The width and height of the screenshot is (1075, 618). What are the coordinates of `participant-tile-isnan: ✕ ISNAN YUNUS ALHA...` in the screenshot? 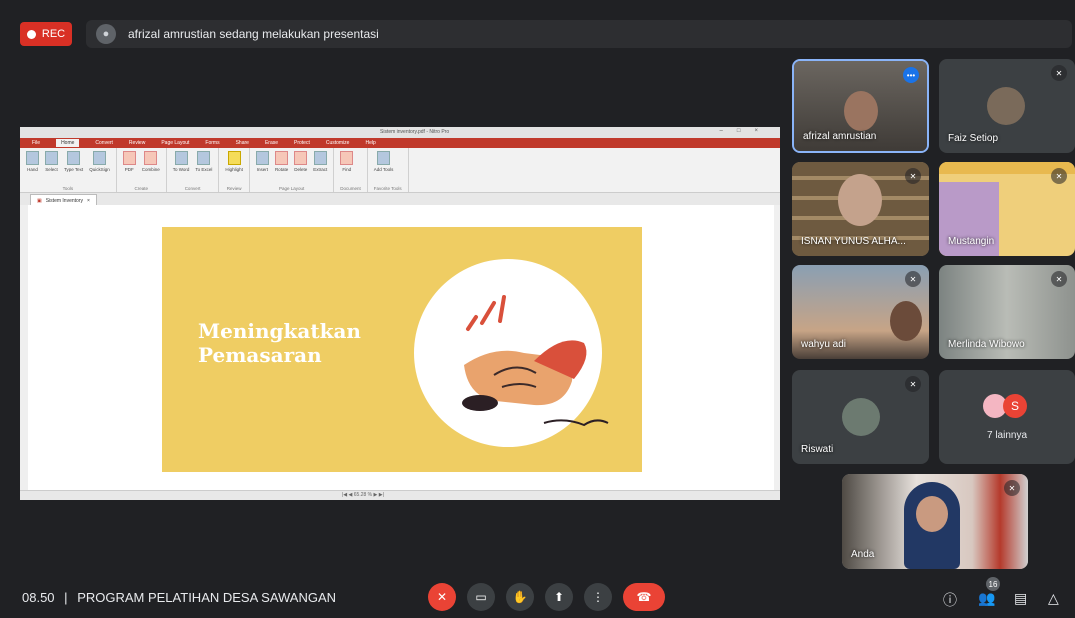 It's located at (860, 209).